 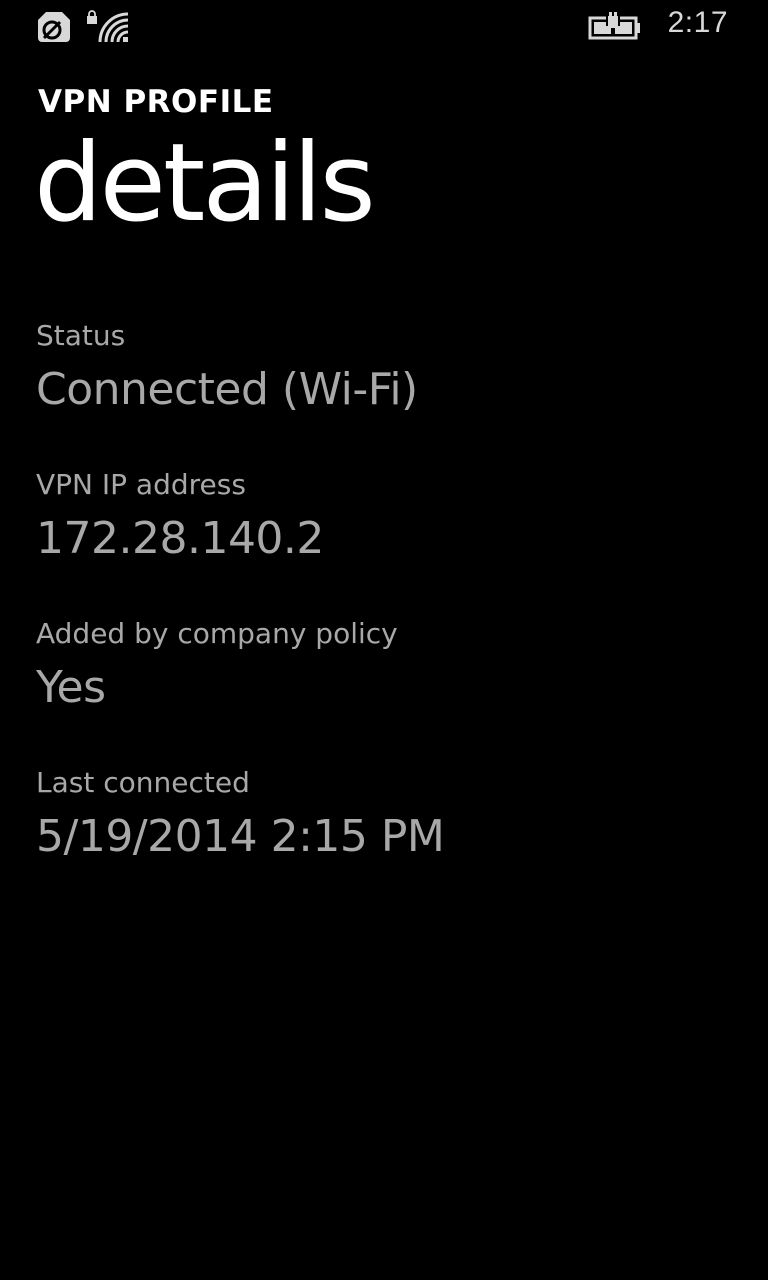 What do you see at coordinates (141, 484) in the screenshot?
I see `vpn-ip-label: VPN IP address` at bounding box center [141, 484].